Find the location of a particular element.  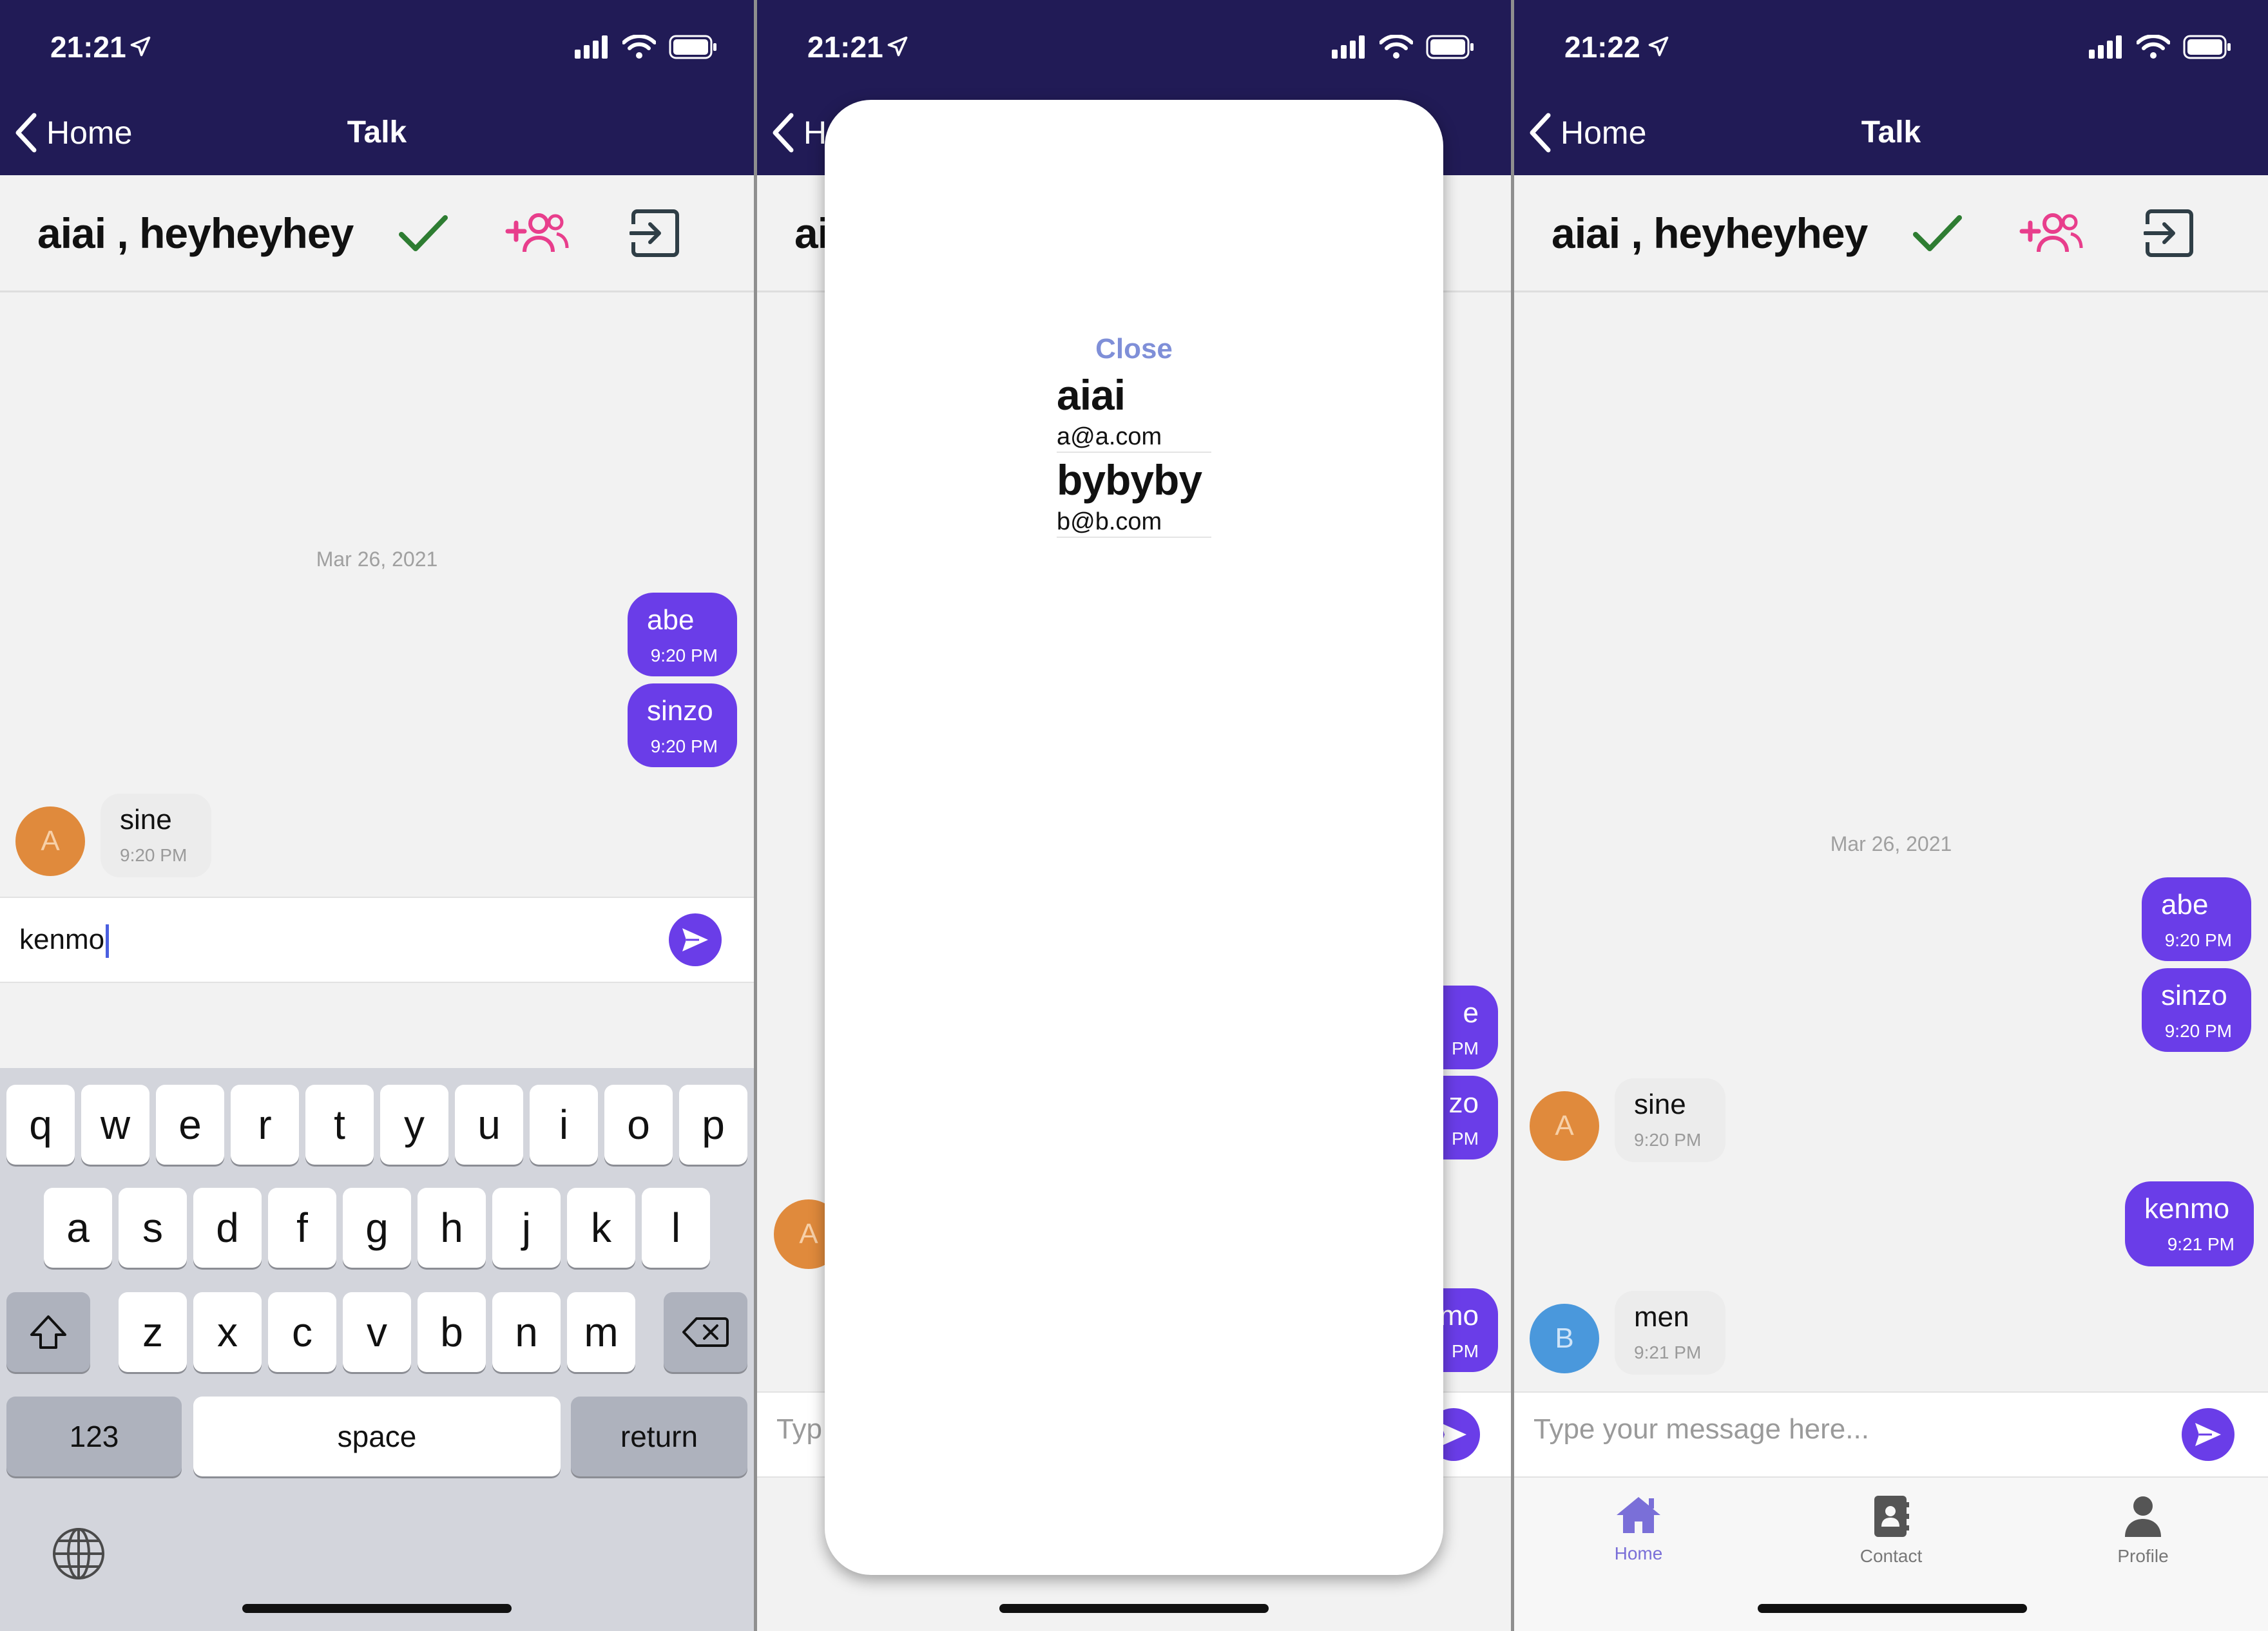

message-text: kenmo is located at coordinates (2187, 1209).